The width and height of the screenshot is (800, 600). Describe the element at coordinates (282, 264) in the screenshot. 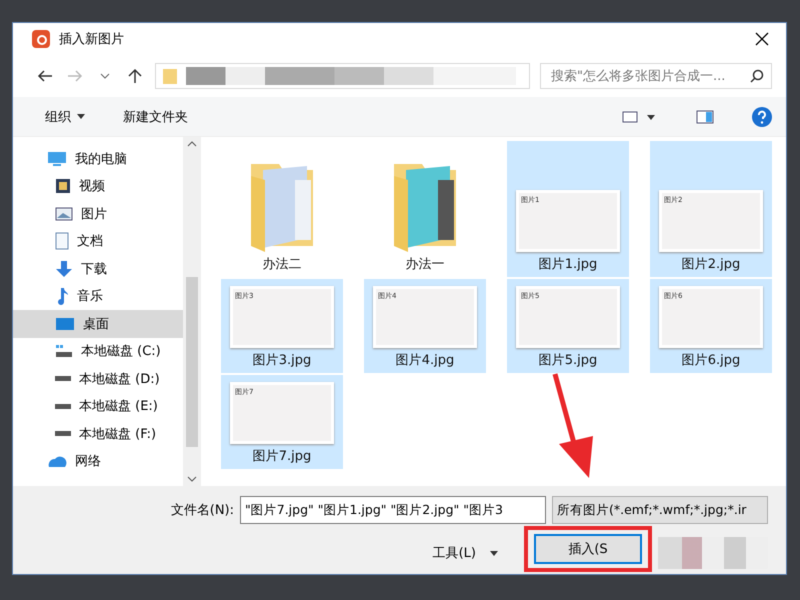

I see `file-name: 办法二` at that location.